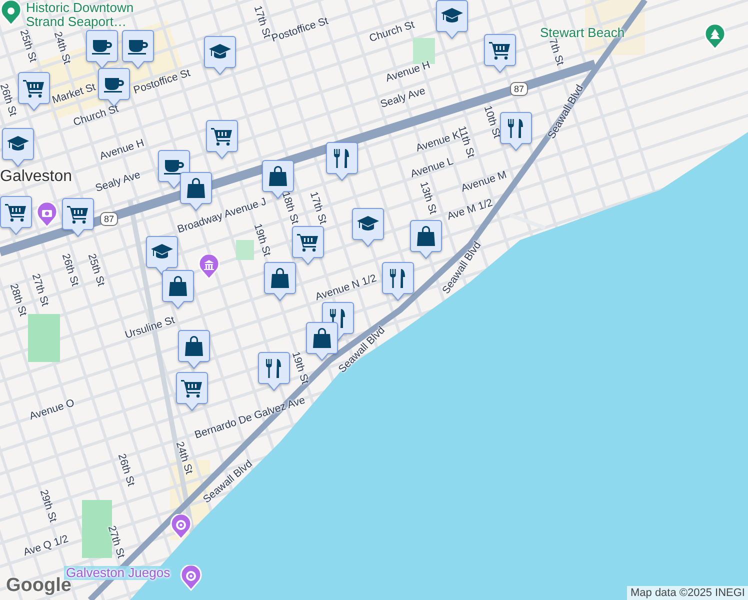 The image size is (748, 600). Describe the element at coordinates (582, 33) in the screenshot. I see `place-label: Stewart Beach` at that location.